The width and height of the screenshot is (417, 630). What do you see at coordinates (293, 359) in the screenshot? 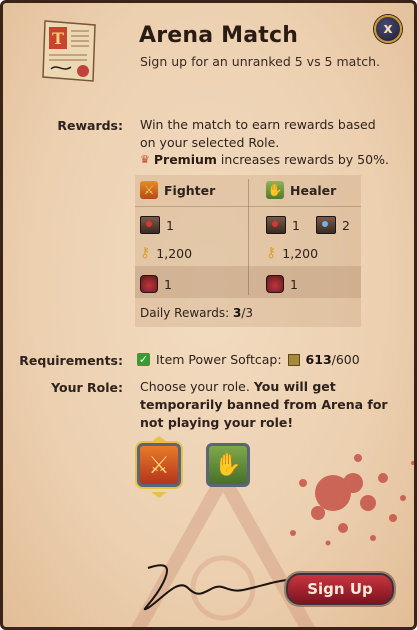
I see `item-power-icon` at bounding box center [293, 359].